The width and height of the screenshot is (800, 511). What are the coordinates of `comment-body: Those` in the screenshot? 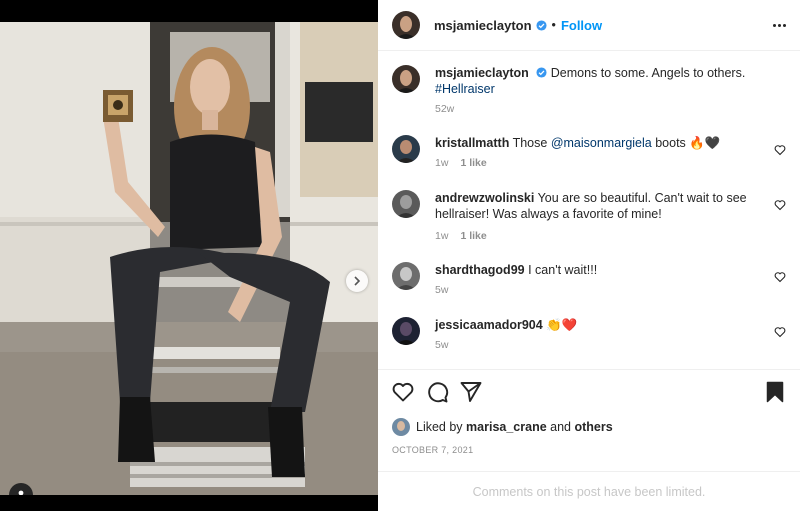 It's located at (531, 143).